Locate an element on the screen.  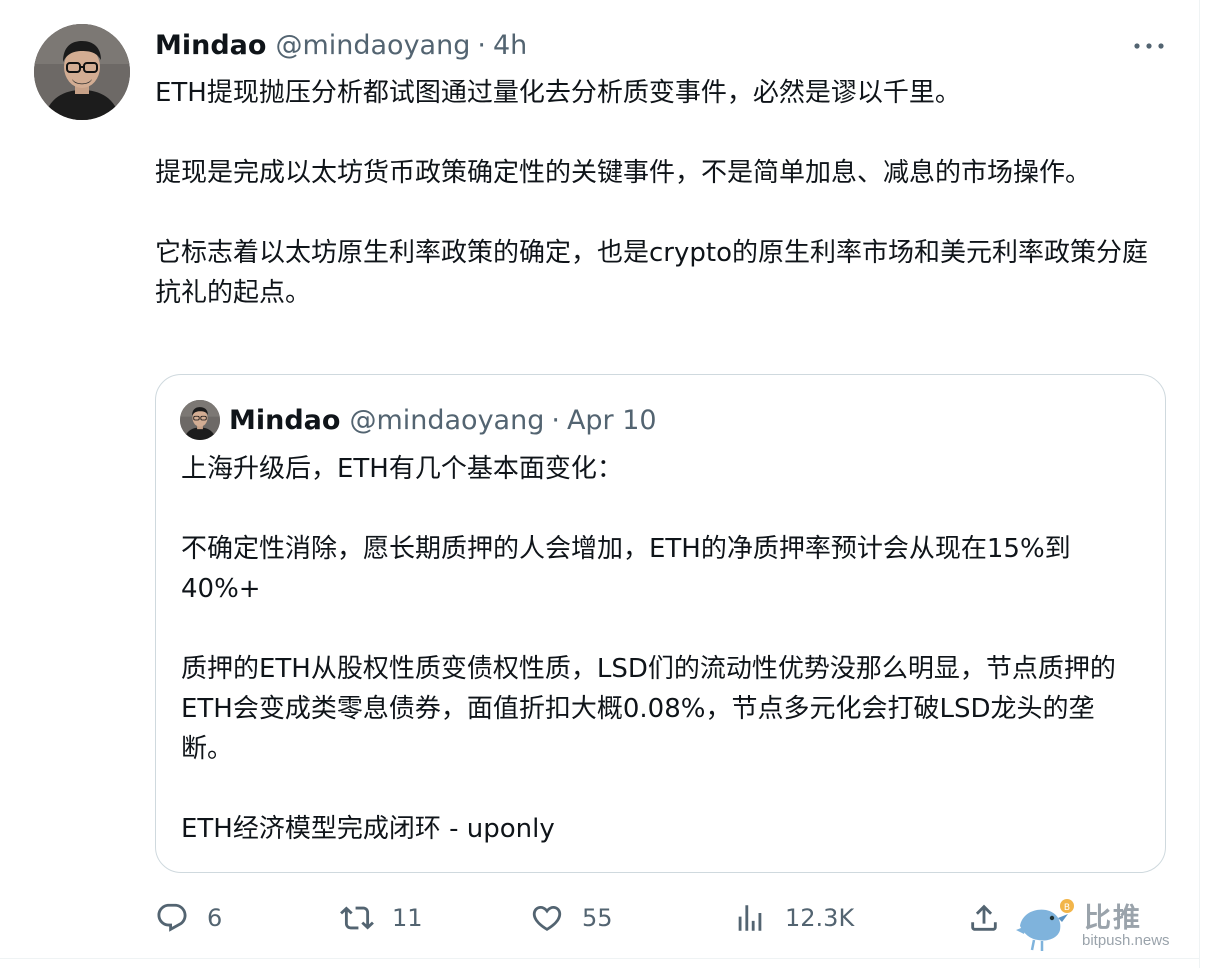
retweet-button: 11 is located at coordinates (381, 918).